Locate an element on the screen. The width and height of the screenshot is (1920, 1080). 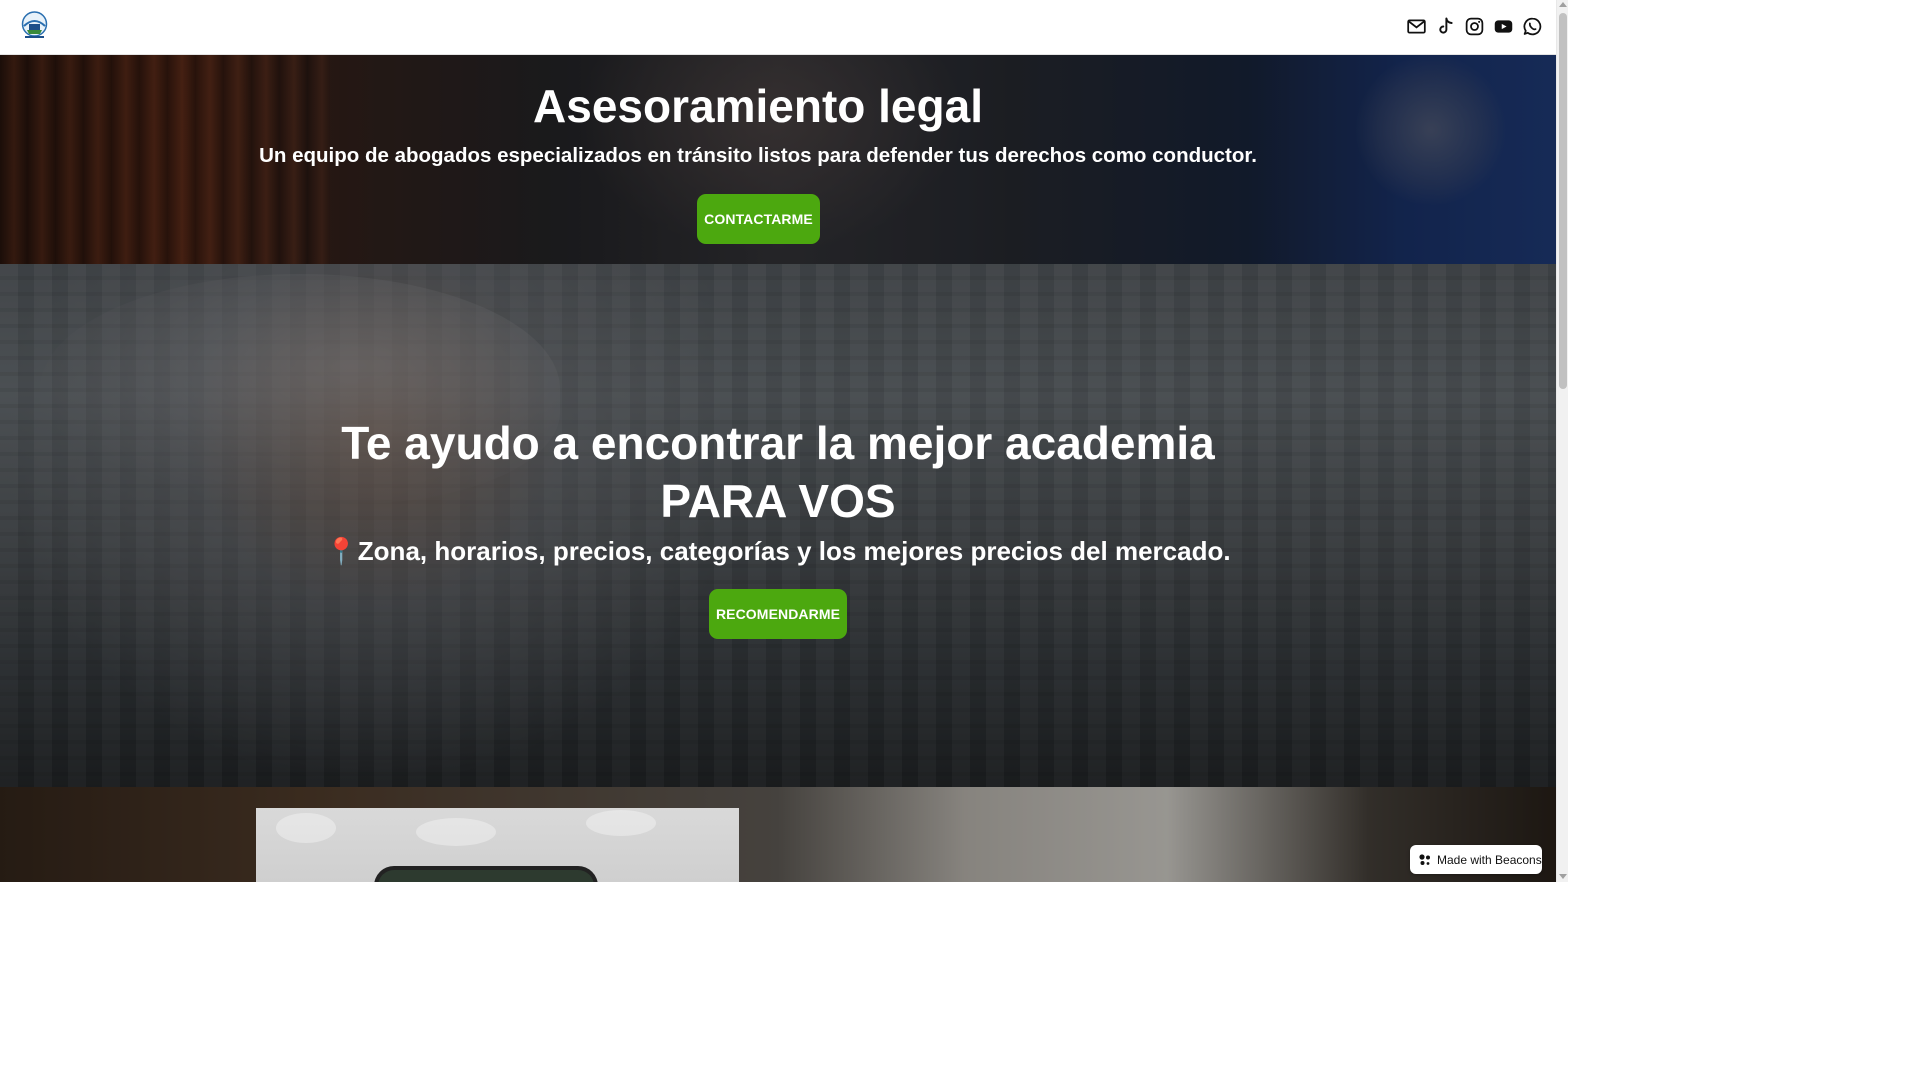
transito-logo-icon is located at coordinates (34, 24).